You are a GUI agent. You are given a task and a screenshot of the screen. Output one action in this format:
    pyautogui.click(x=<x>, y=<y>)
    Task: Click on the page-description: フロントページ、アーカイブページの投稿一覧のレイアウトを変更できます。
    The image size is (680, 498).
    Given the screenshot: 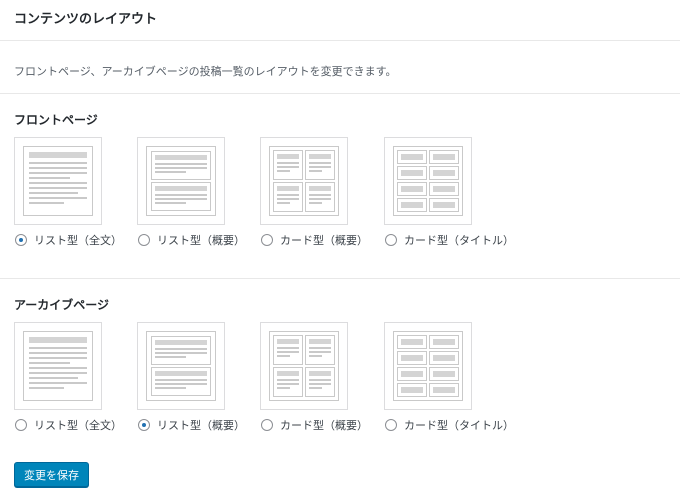 What is the action you would take?
    pyautogui.click(x=205, y=71)
    